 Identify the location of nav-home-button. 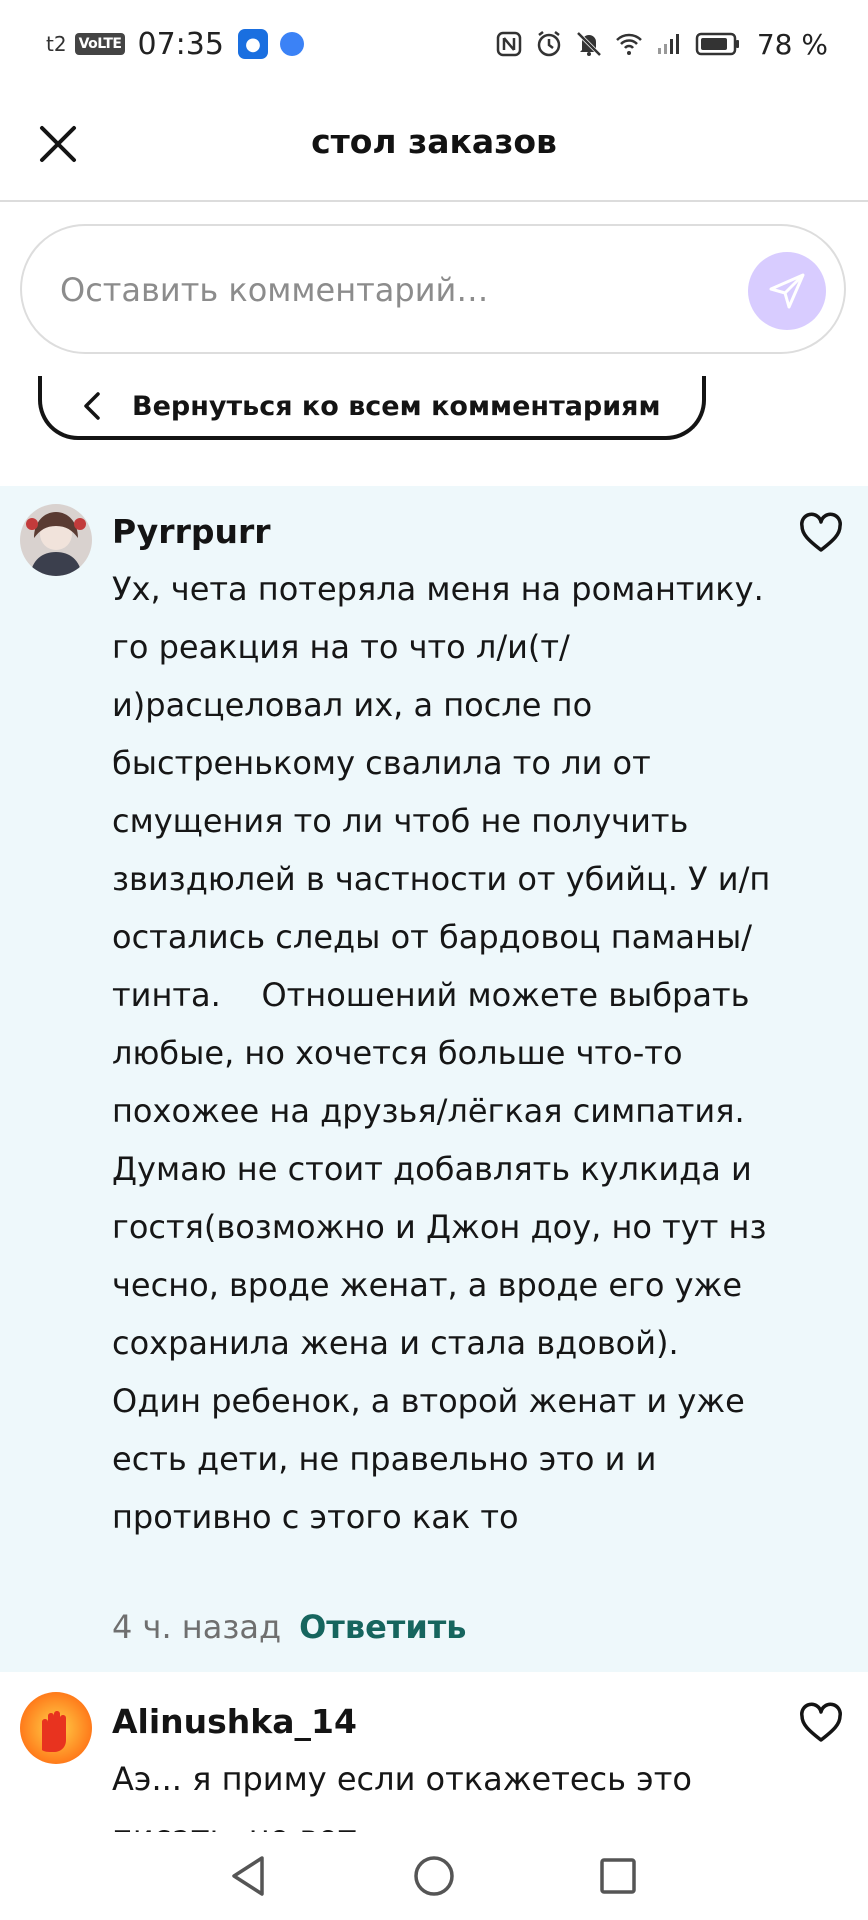
(434, 1876).